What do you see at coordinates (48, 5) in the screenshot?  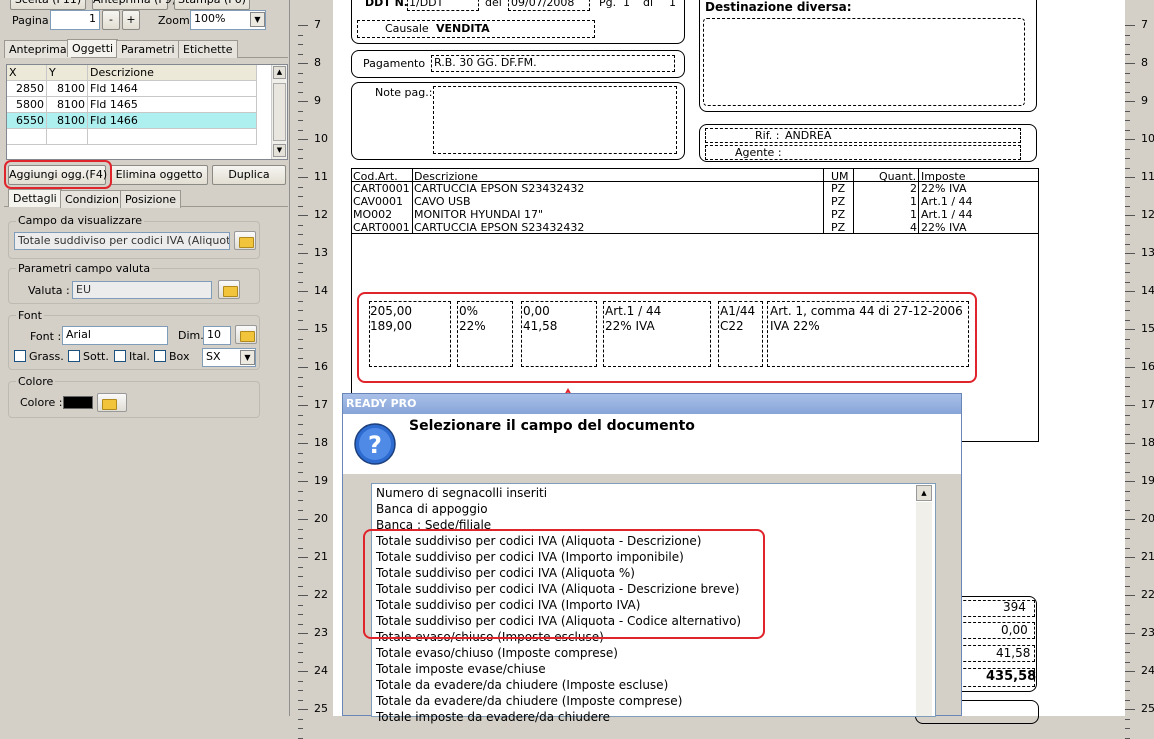 I see `scelta-button: Scelta (F11)` at bounding box center [48, 5].